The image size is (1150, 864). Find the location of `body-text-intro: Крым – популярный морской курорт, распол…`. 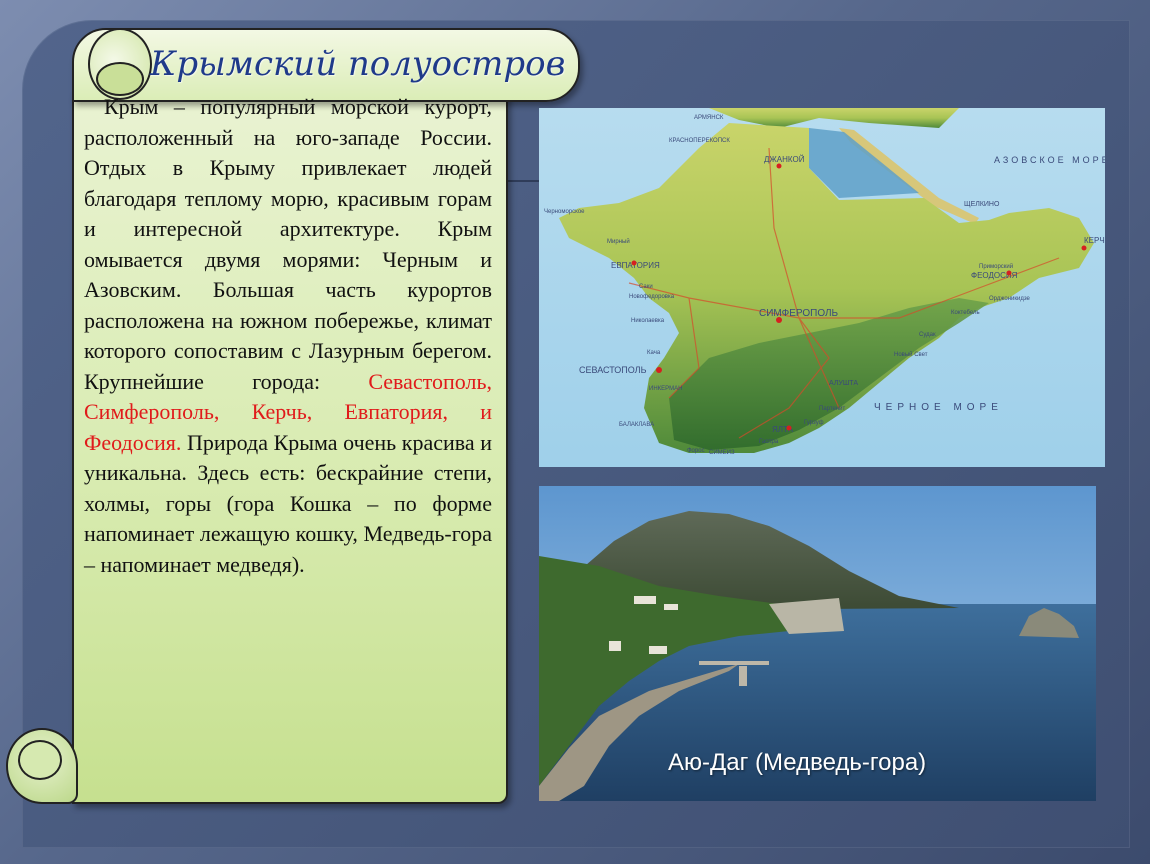

body-text-intro: Крым – популярный морской курорт, распол… is located at coordinates (288, 244).